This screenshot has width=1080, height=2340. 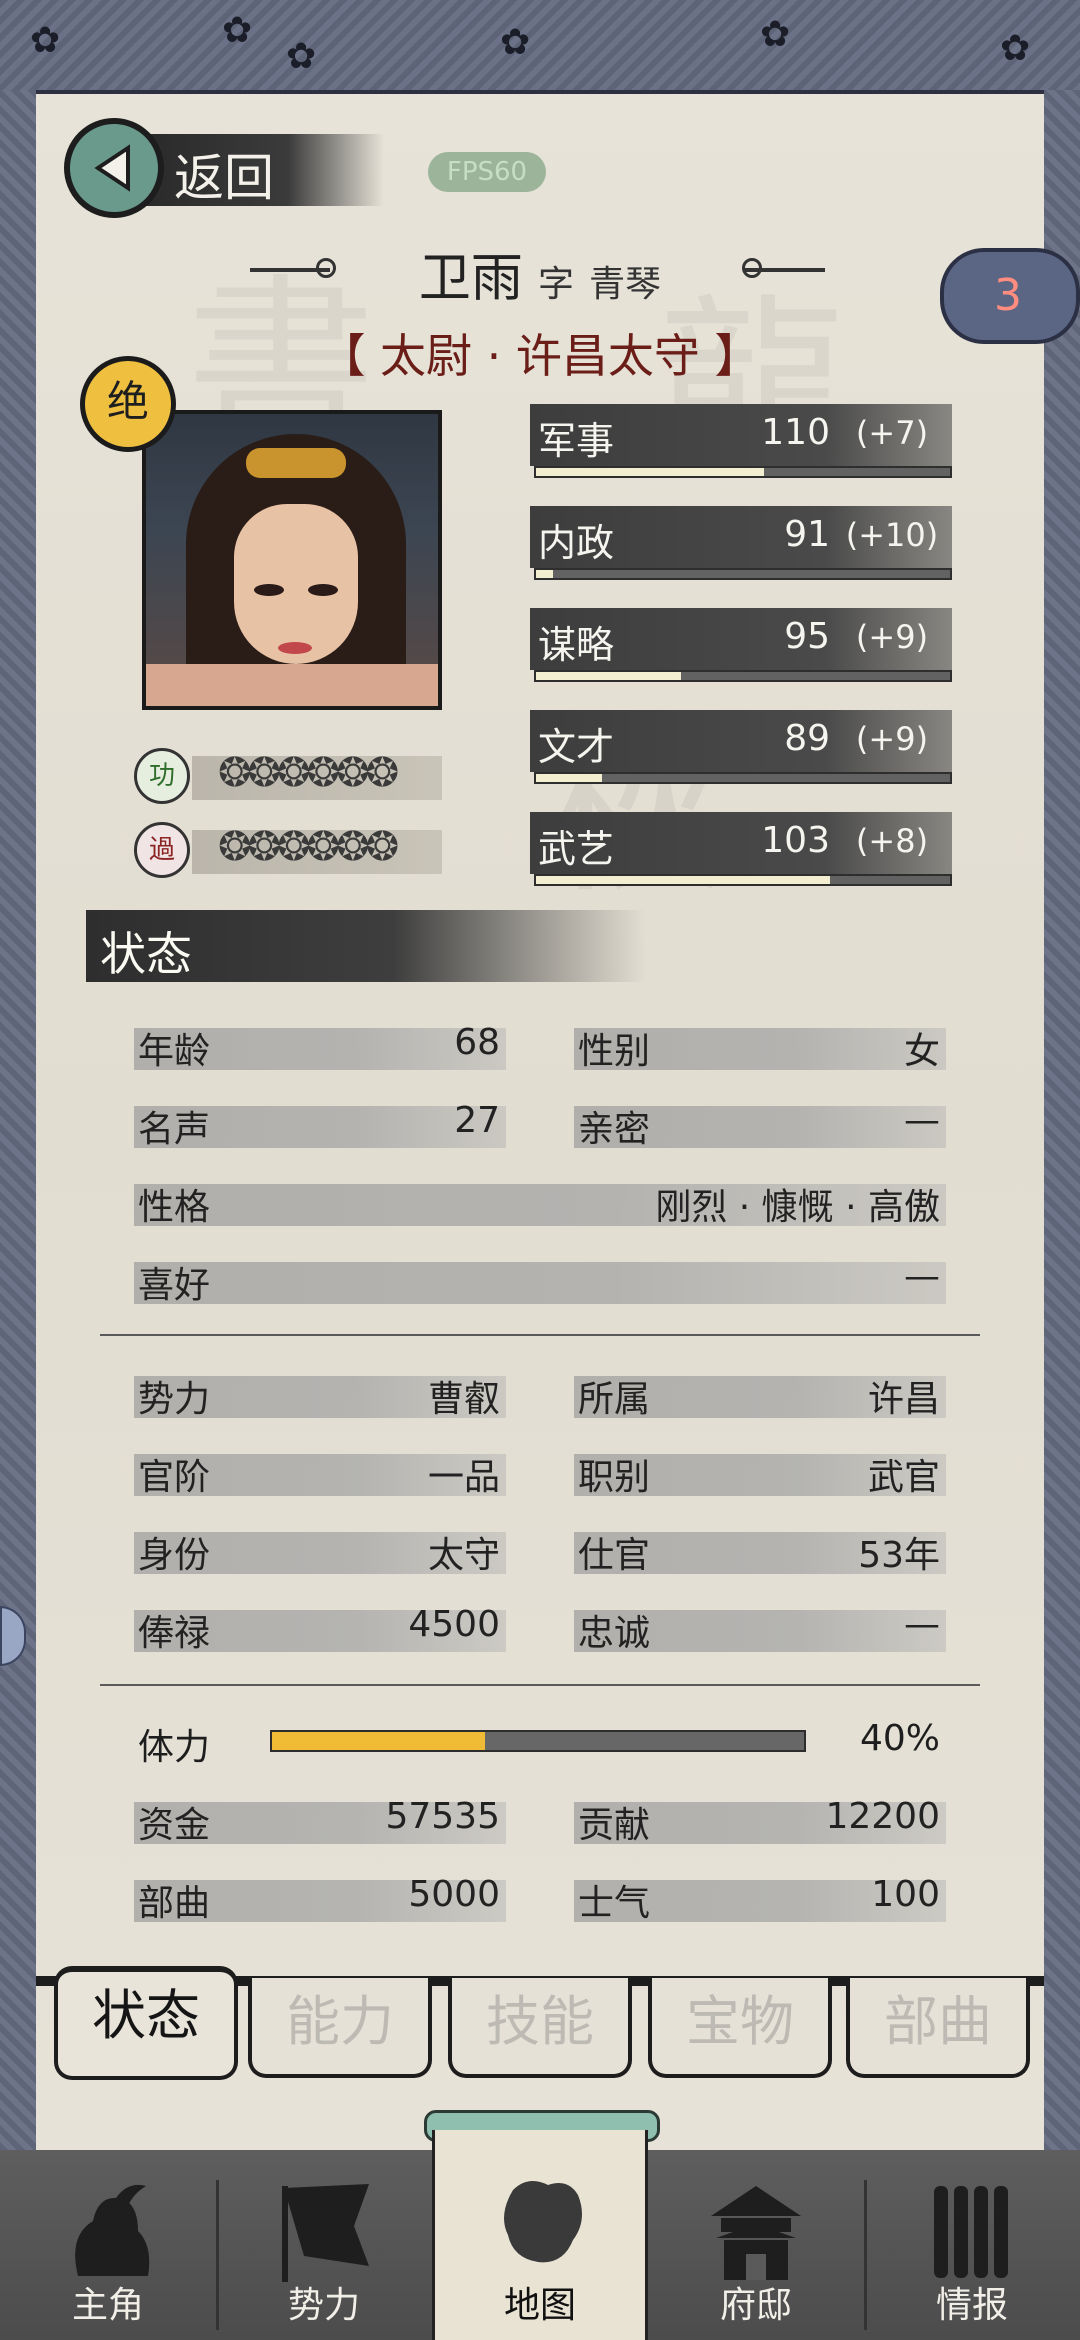 What do you see at coordinates (614, 1555) in the screenshot?
I see `stat-label: 仕官` at bounding box center [614, 1555].